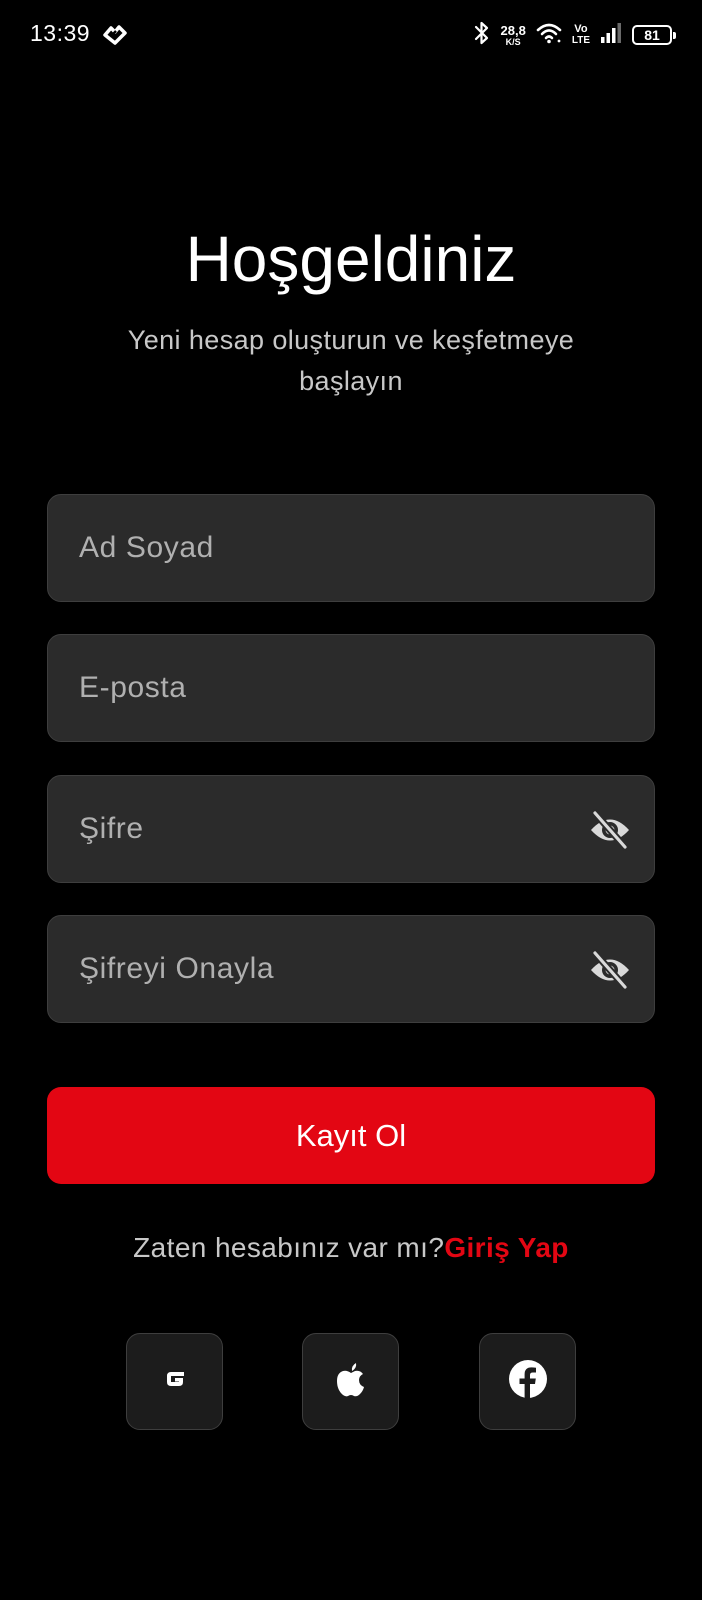  I want to click on network-speed: 28,8 K/S, so click(513, 35).